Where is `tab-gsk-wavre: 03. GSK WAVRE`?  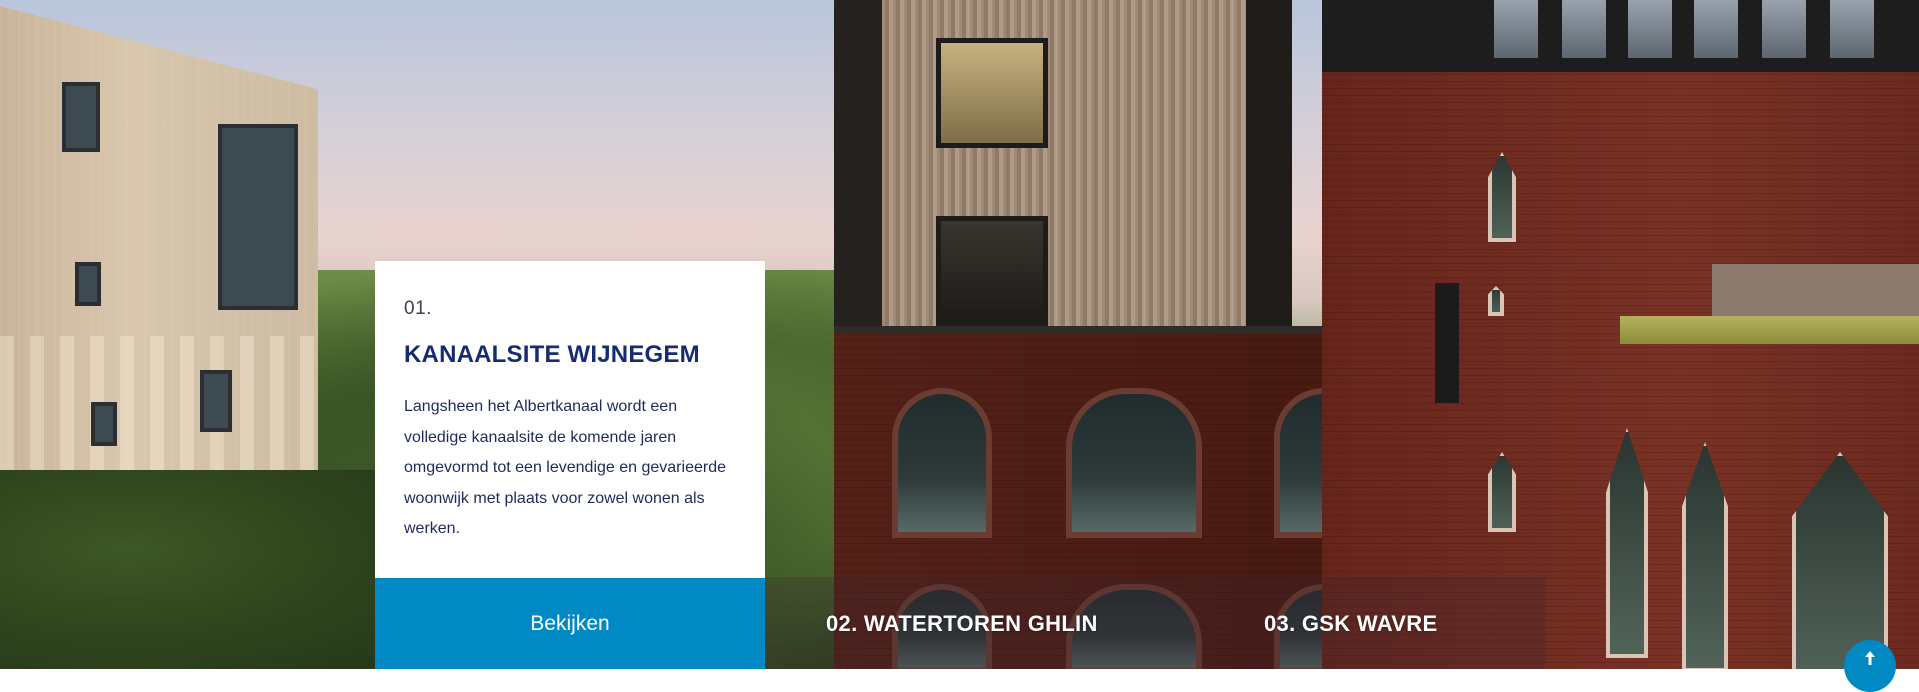
tab-gsk-wavre: 03. GSK WAVRE is located at coordinates (1350, 623).